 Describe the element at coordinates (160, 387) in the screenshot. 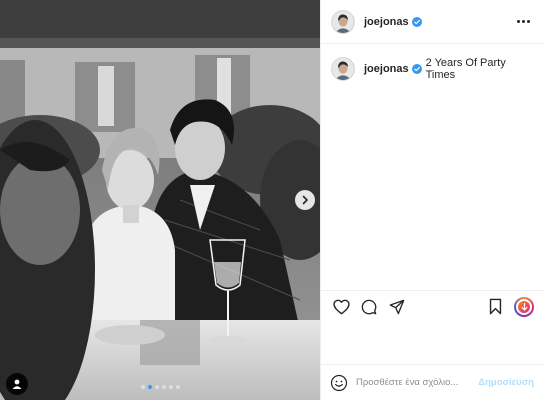

I see `carousel-indicator` at that location.